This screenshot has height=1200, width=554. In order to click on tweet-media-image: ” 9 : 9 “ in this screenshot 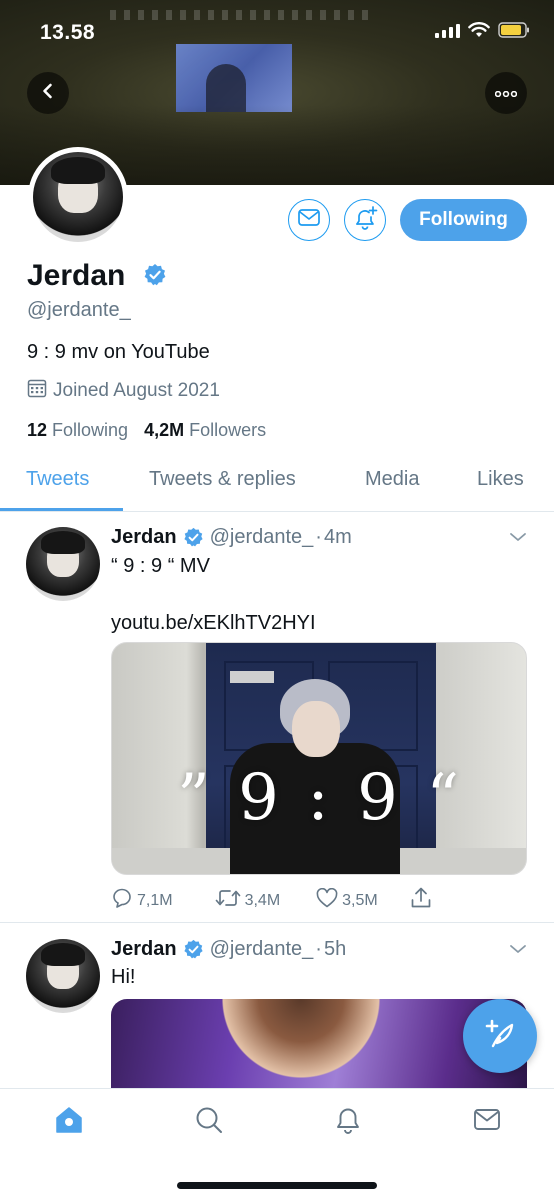, I will do `click(319, 758)`.